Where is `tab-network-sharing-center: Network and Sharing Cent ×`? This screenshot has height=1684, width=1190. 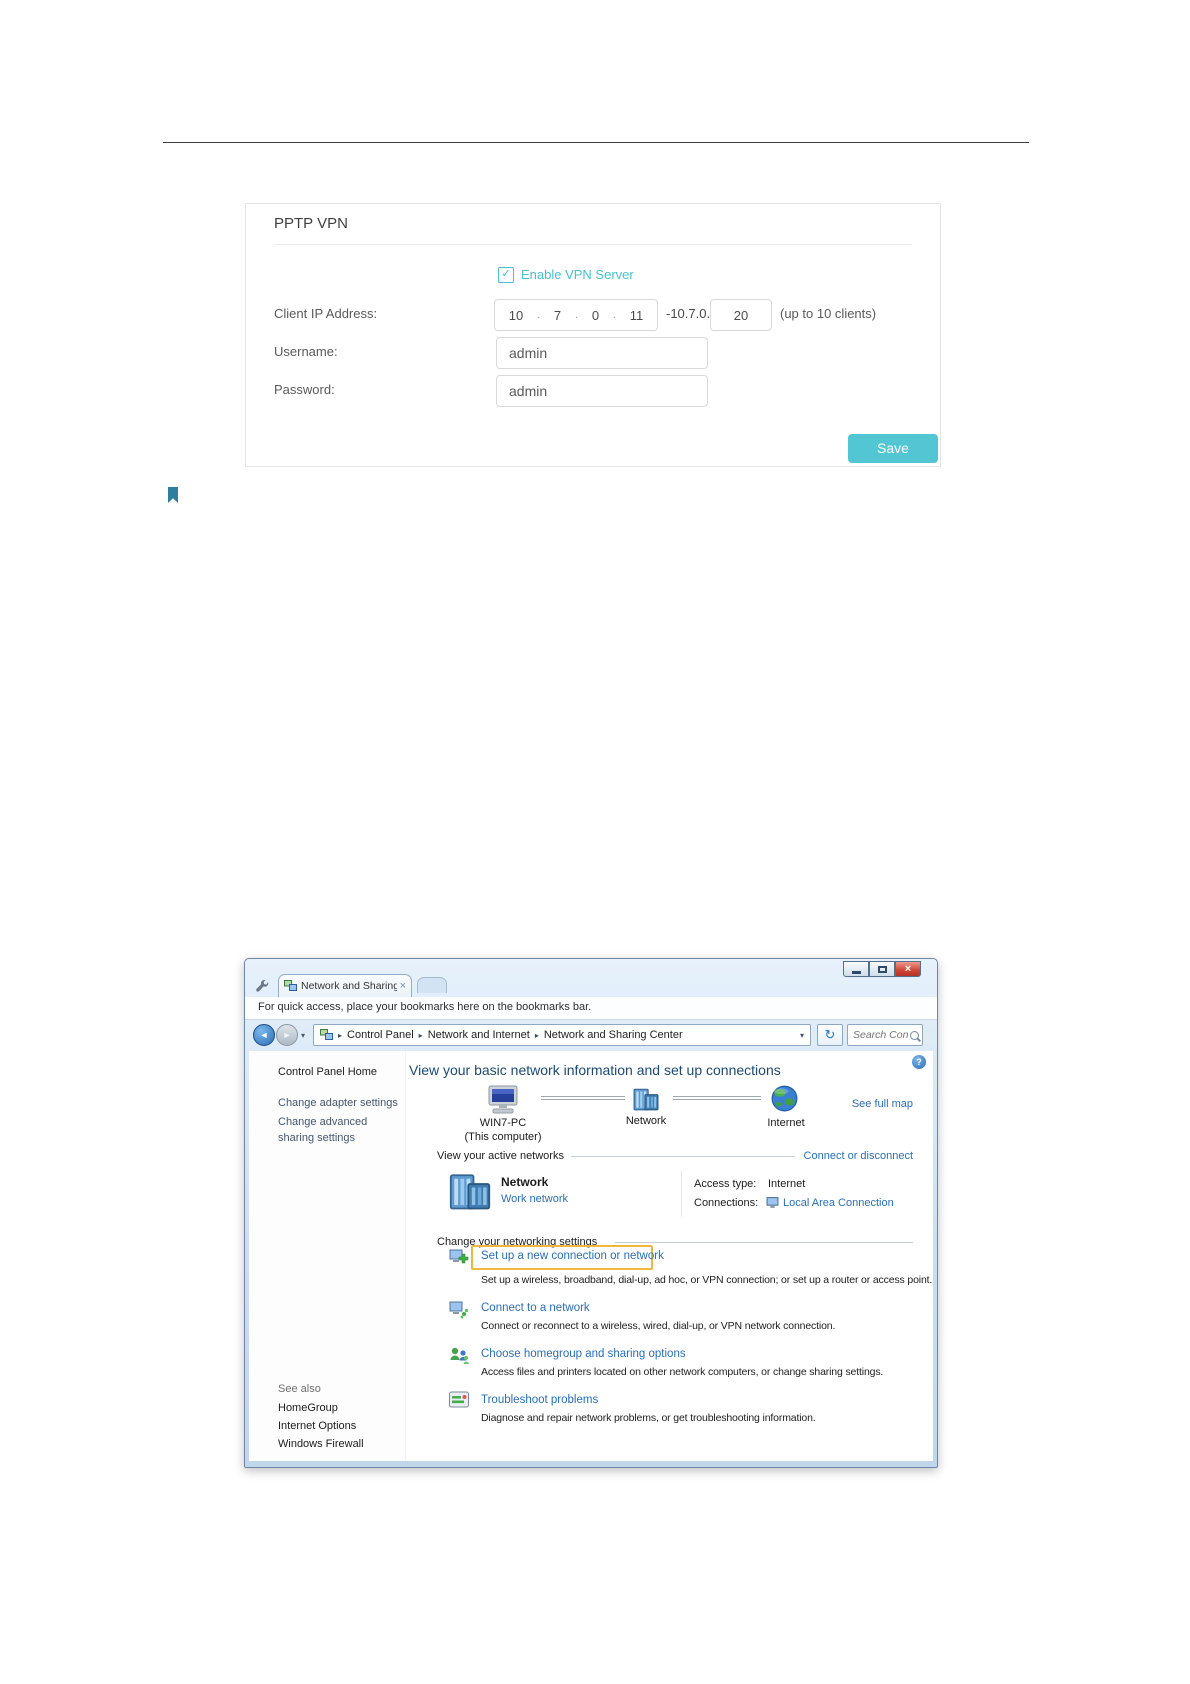
tab-network-sharing-center: Network and Sharing Cent × is located at coordinates (345, 985).